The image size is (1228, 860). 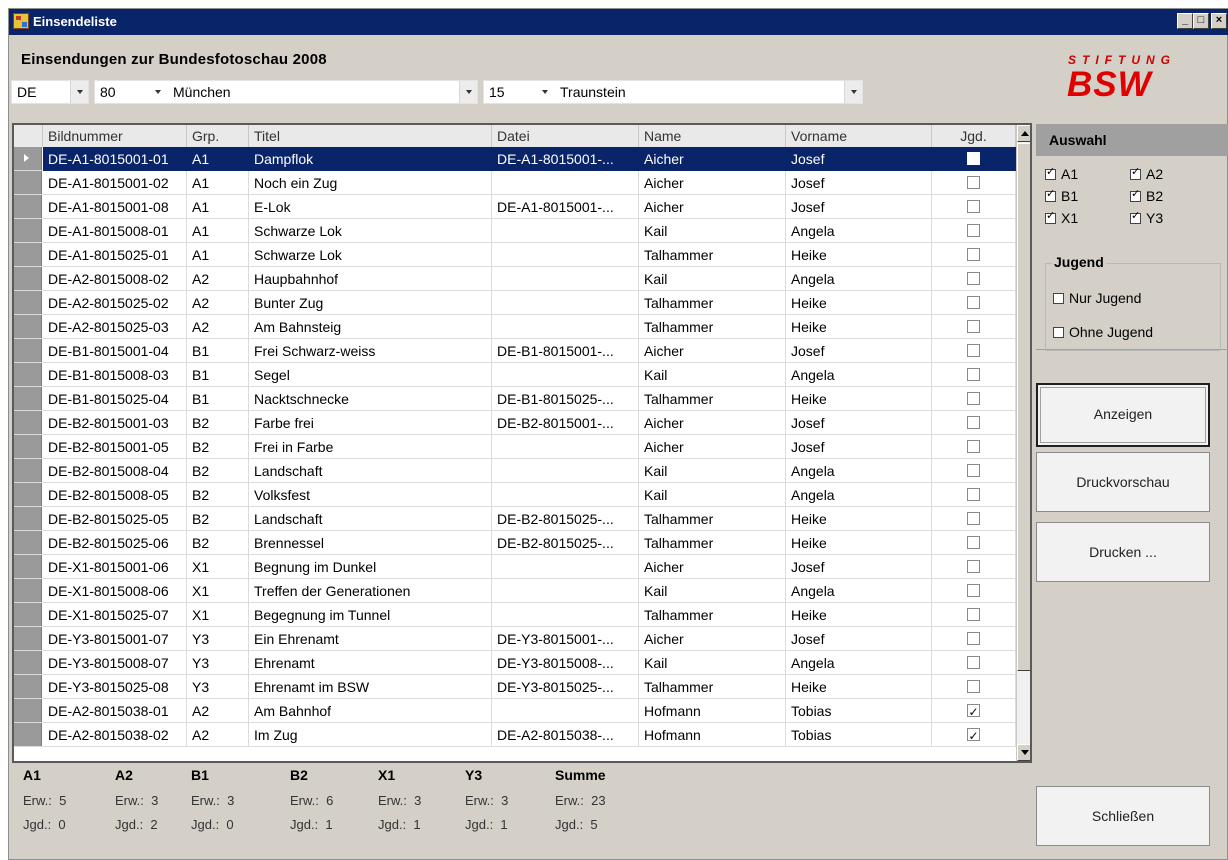 I want to click on column-header-datei: Datei, so click(x=565, y=136).